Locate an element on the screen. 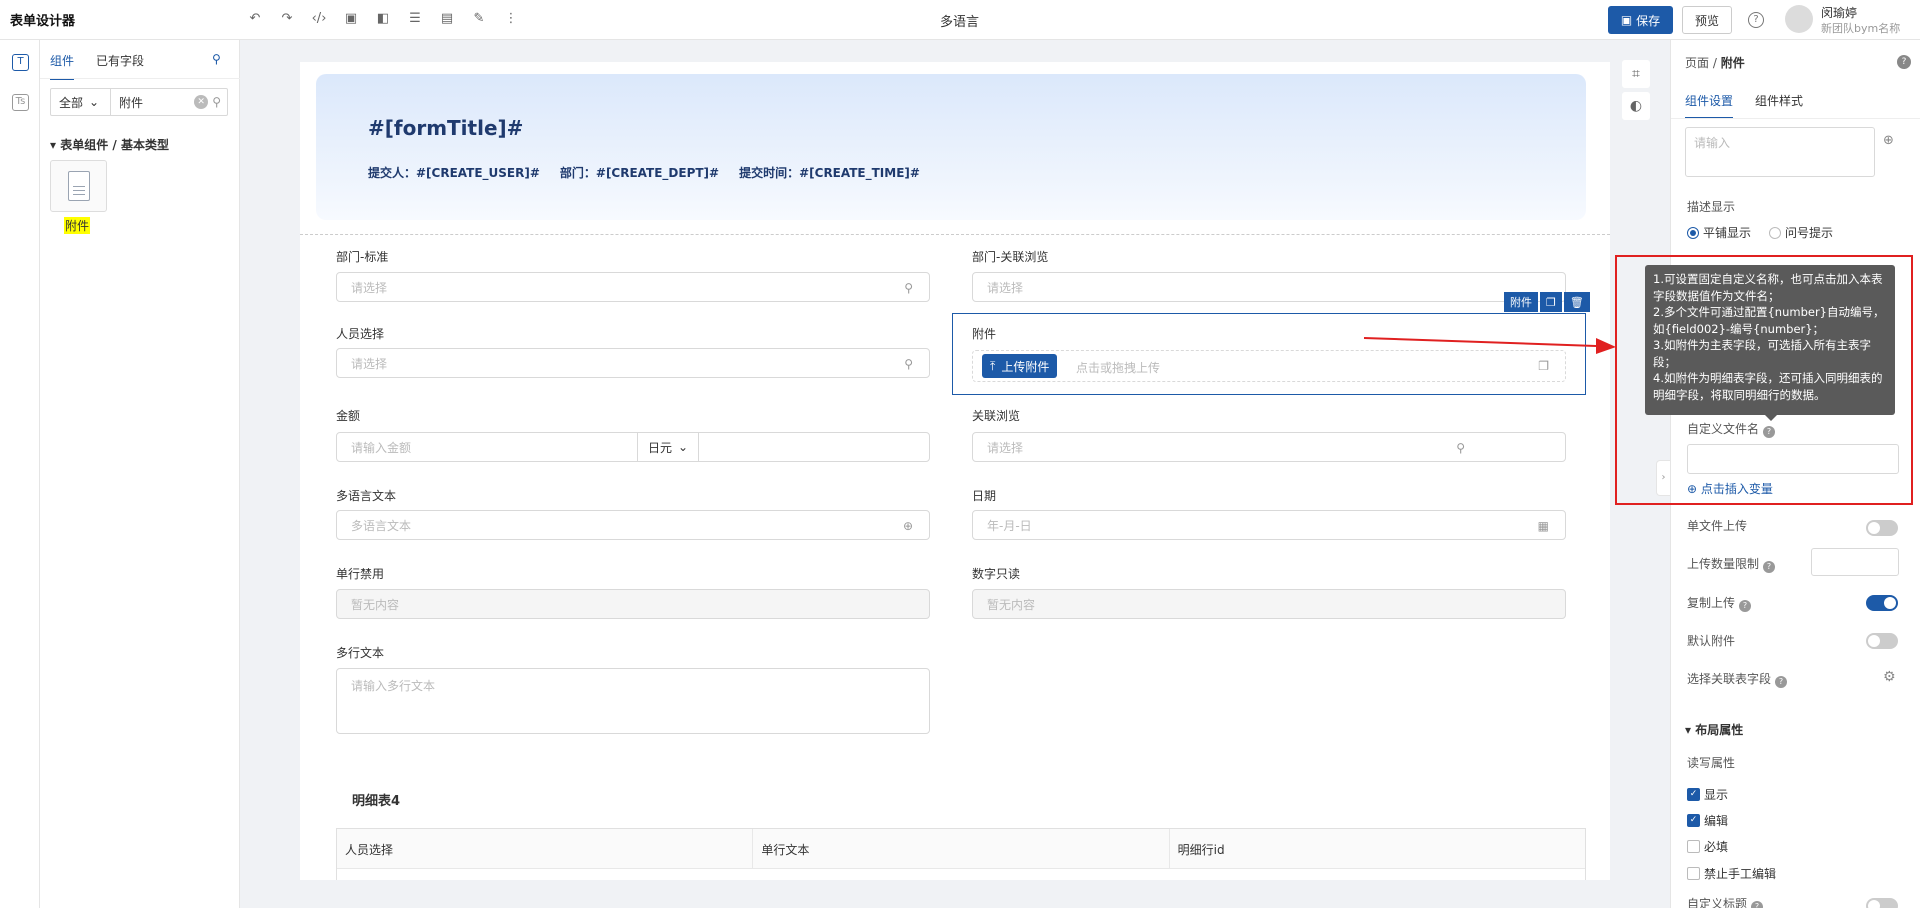 Image resolution: width=1920 pixels, height=908 pixels. breadcrumb-parent: 页面 / is located at coordinates (1701, 63).